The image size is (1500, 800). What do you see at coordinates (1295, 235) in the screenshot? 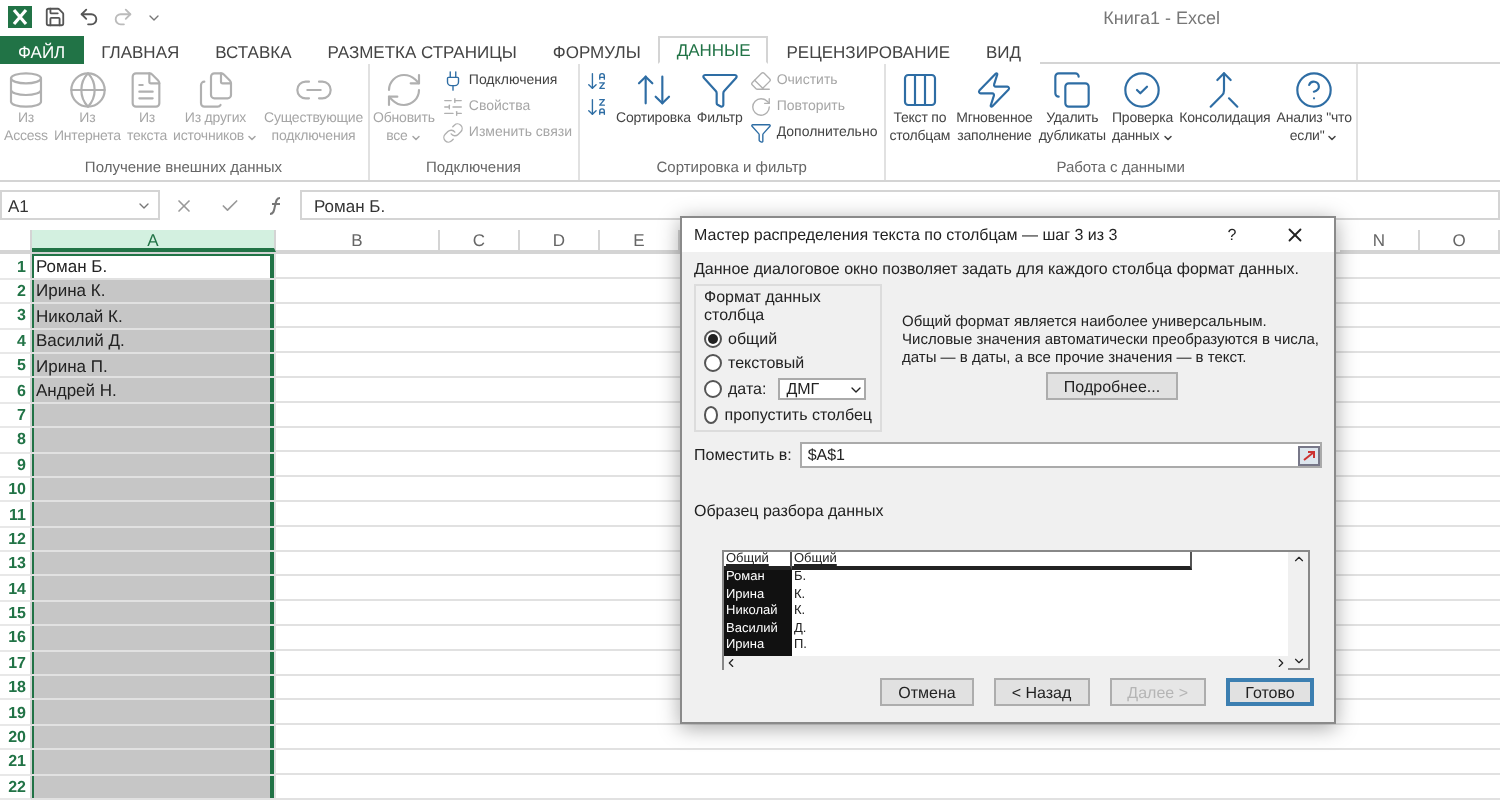
I see `close-icon` at bounding box center [1295, 235].